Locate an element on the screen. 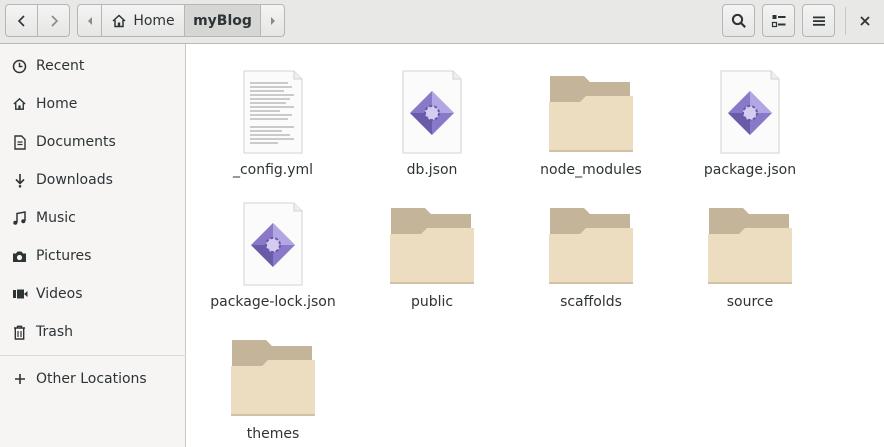  file-name: package-lock.json is located at coordinates (273, 302).